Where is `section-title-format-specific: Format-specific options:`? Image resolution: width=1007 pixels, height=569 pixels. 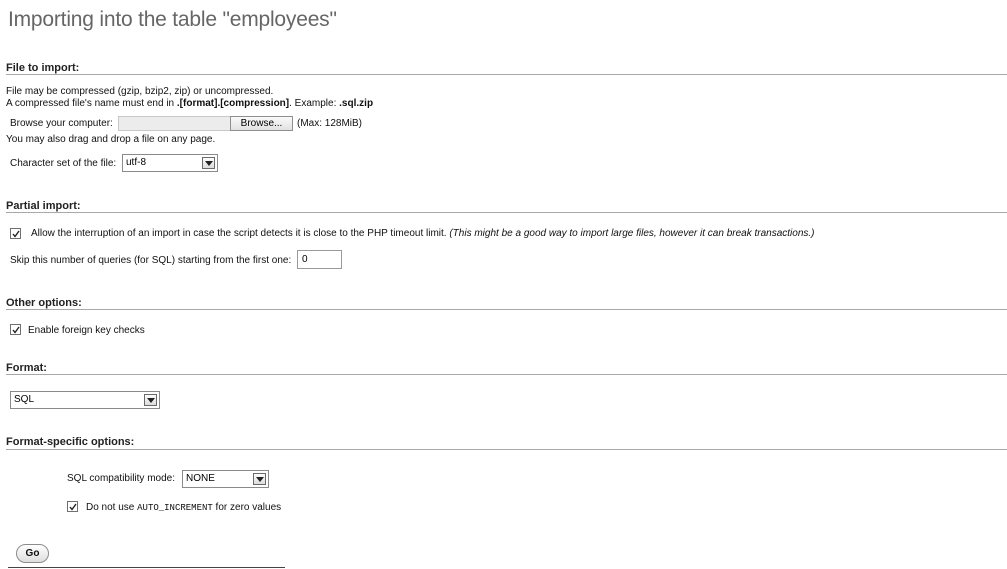 section-title-format-specific: Format-specific options: is located at coordinates (70, 442).